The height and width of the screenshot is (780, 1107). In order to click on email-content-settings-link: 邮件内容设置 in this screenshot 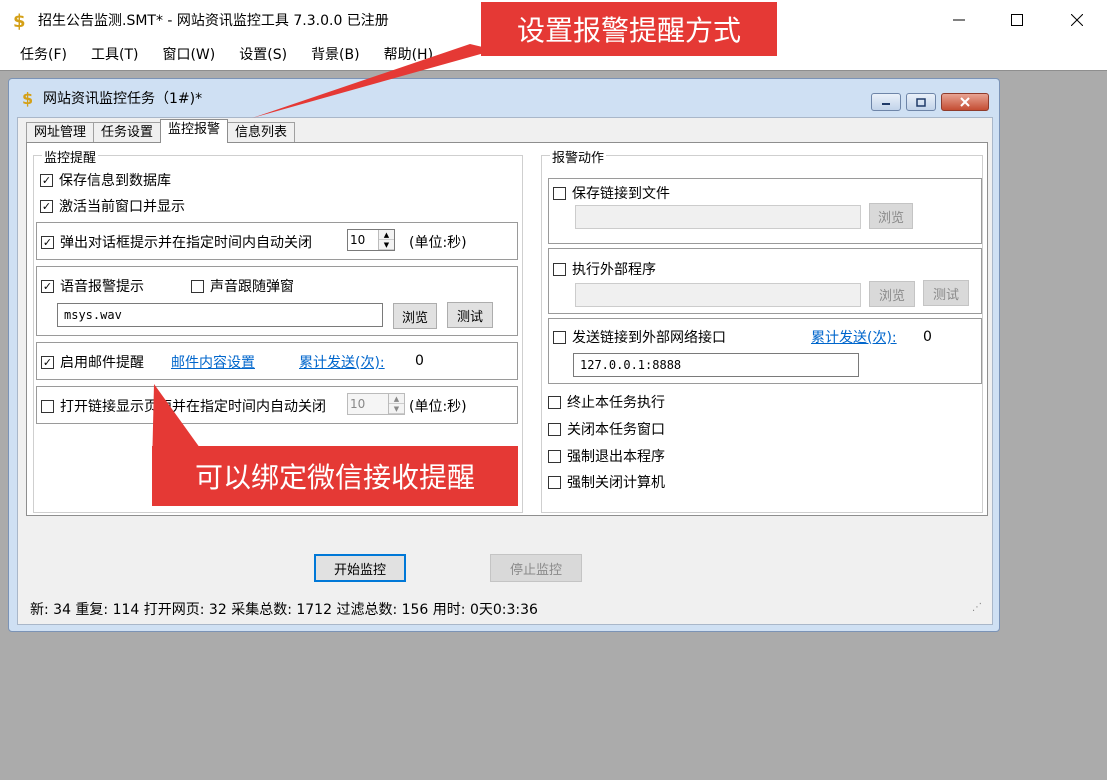, I will do `click(213, 362)`.